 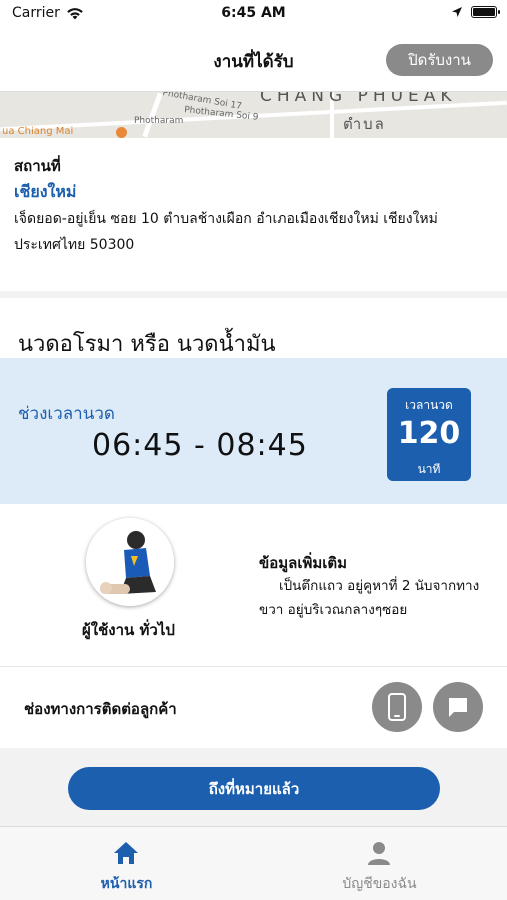 What do you see at coordinates (303, 563) in the screenshot?
I see `info-heading: ข้อมูลเพิ่มเติม` at bounding box center [303, 563].